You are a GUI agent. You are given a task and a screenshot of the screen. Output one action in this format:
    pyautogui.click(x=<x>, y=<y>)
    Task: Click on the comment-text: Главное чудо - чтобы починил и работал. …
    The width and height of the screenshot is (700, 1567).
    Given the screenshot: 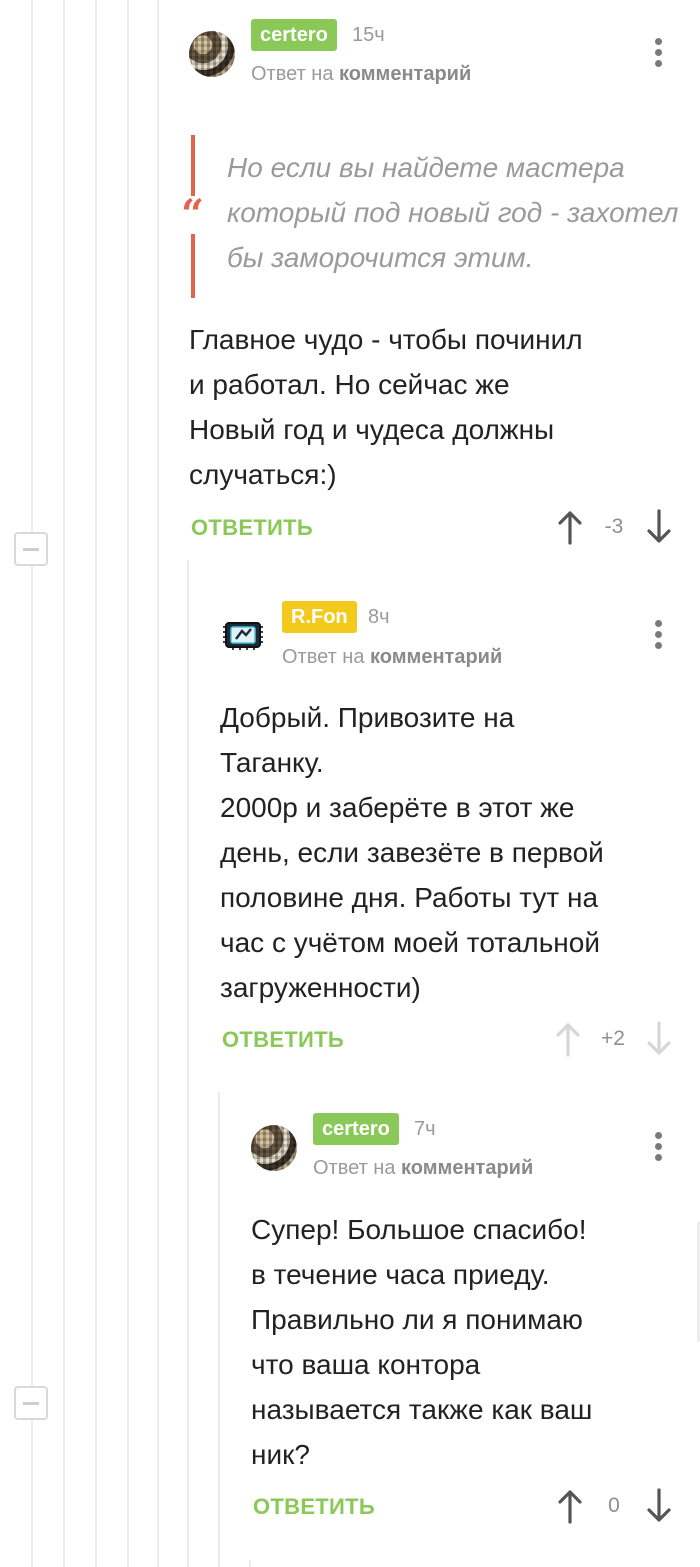 What is the action you would take?
    pyautogui.click(x=386, y=407)
    